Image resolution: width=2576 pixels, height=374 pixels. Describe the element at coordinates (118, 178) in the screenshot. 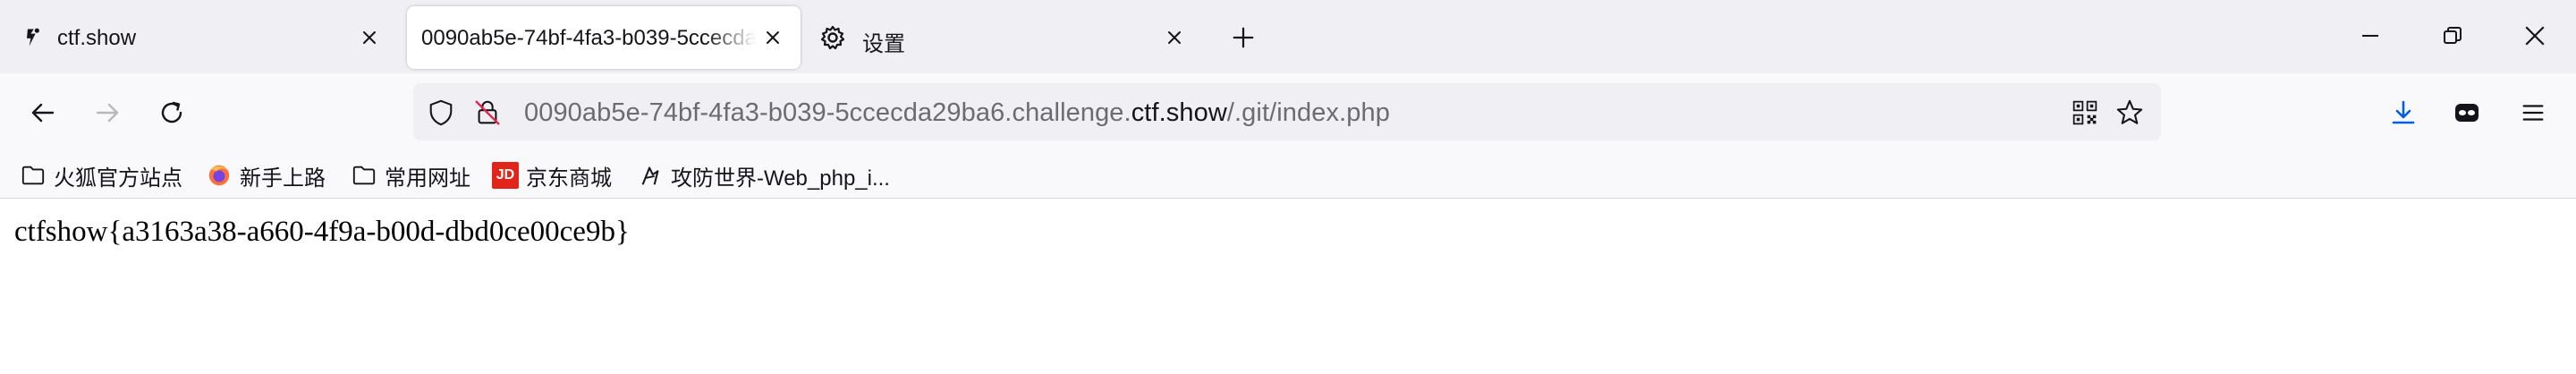

I see `bookmark-label: 火狐官方站点` at that location.